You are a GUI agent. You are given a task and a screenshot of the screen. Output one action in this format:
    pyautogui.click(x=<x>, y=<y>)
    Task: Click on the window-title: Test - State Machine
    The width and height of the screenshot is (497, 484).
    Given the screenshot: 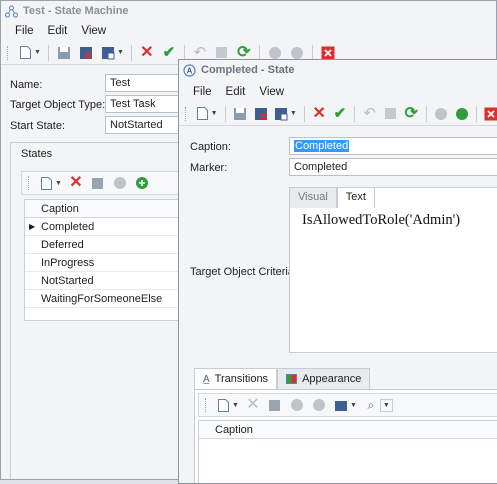 What is the action you would take?
    pyautogui.click(x=76, y=11)
    